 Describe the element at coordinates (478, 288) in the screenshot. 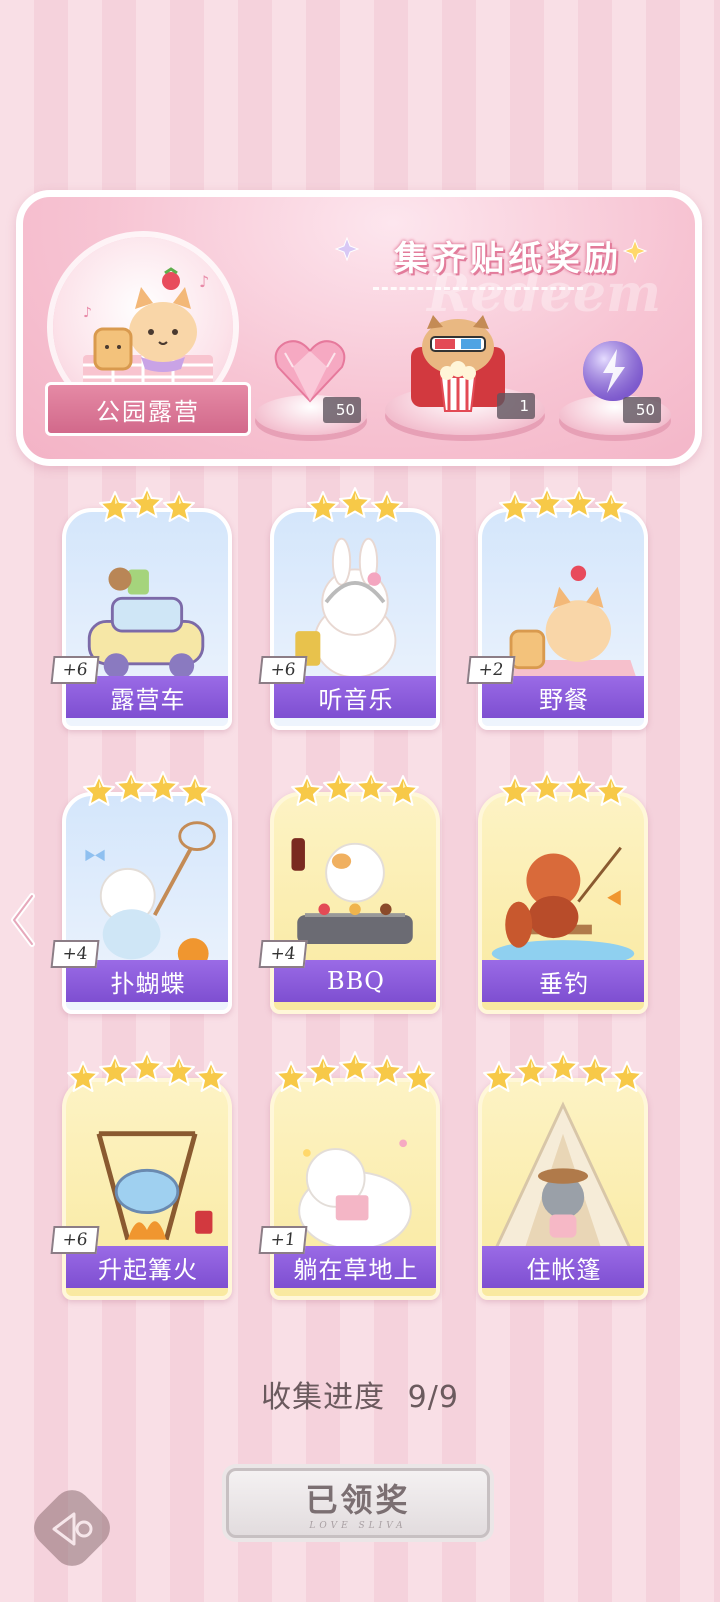

I see `title-underline` at that location.